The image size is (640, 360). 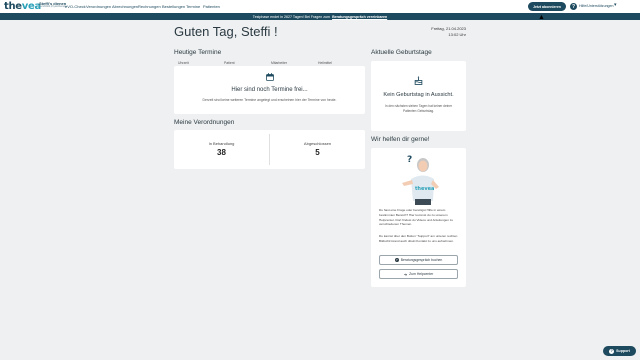 I want to click on column-header: Mitarbeiter, so click(x=279, y=63).